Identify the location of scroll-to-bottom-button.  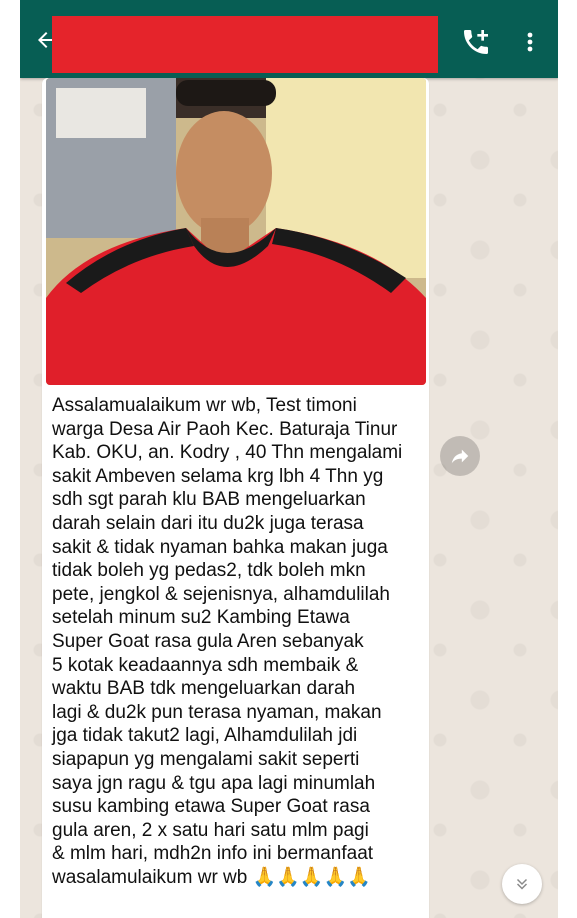
(522, 884).